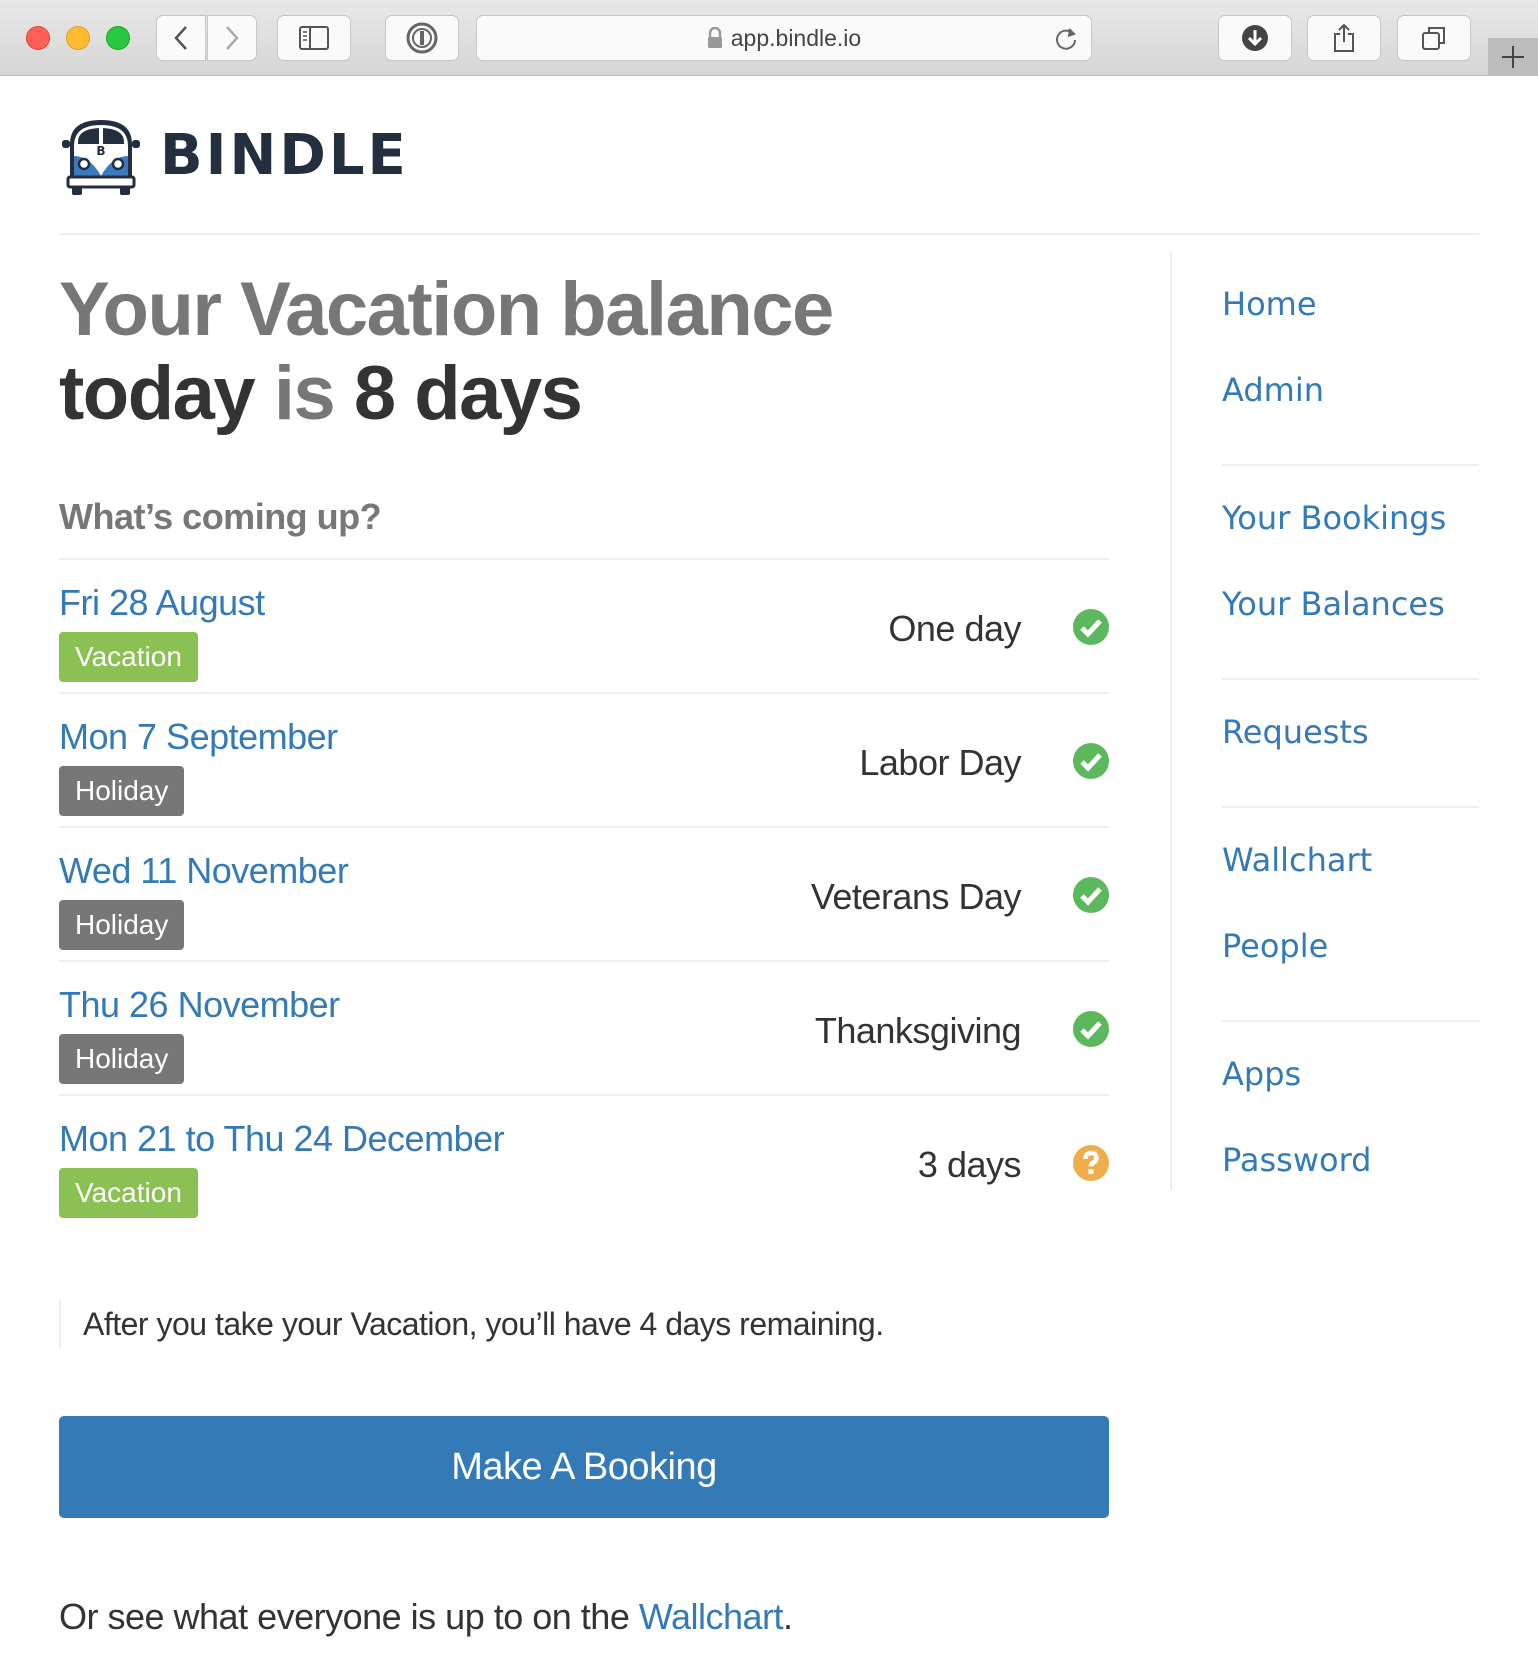 Image resolution: width=1538 pixels, height=1668 pixels. Describe the element at coordinates (940, 762) in the screenshot. I see `booking-description: Labor Day` at that location.